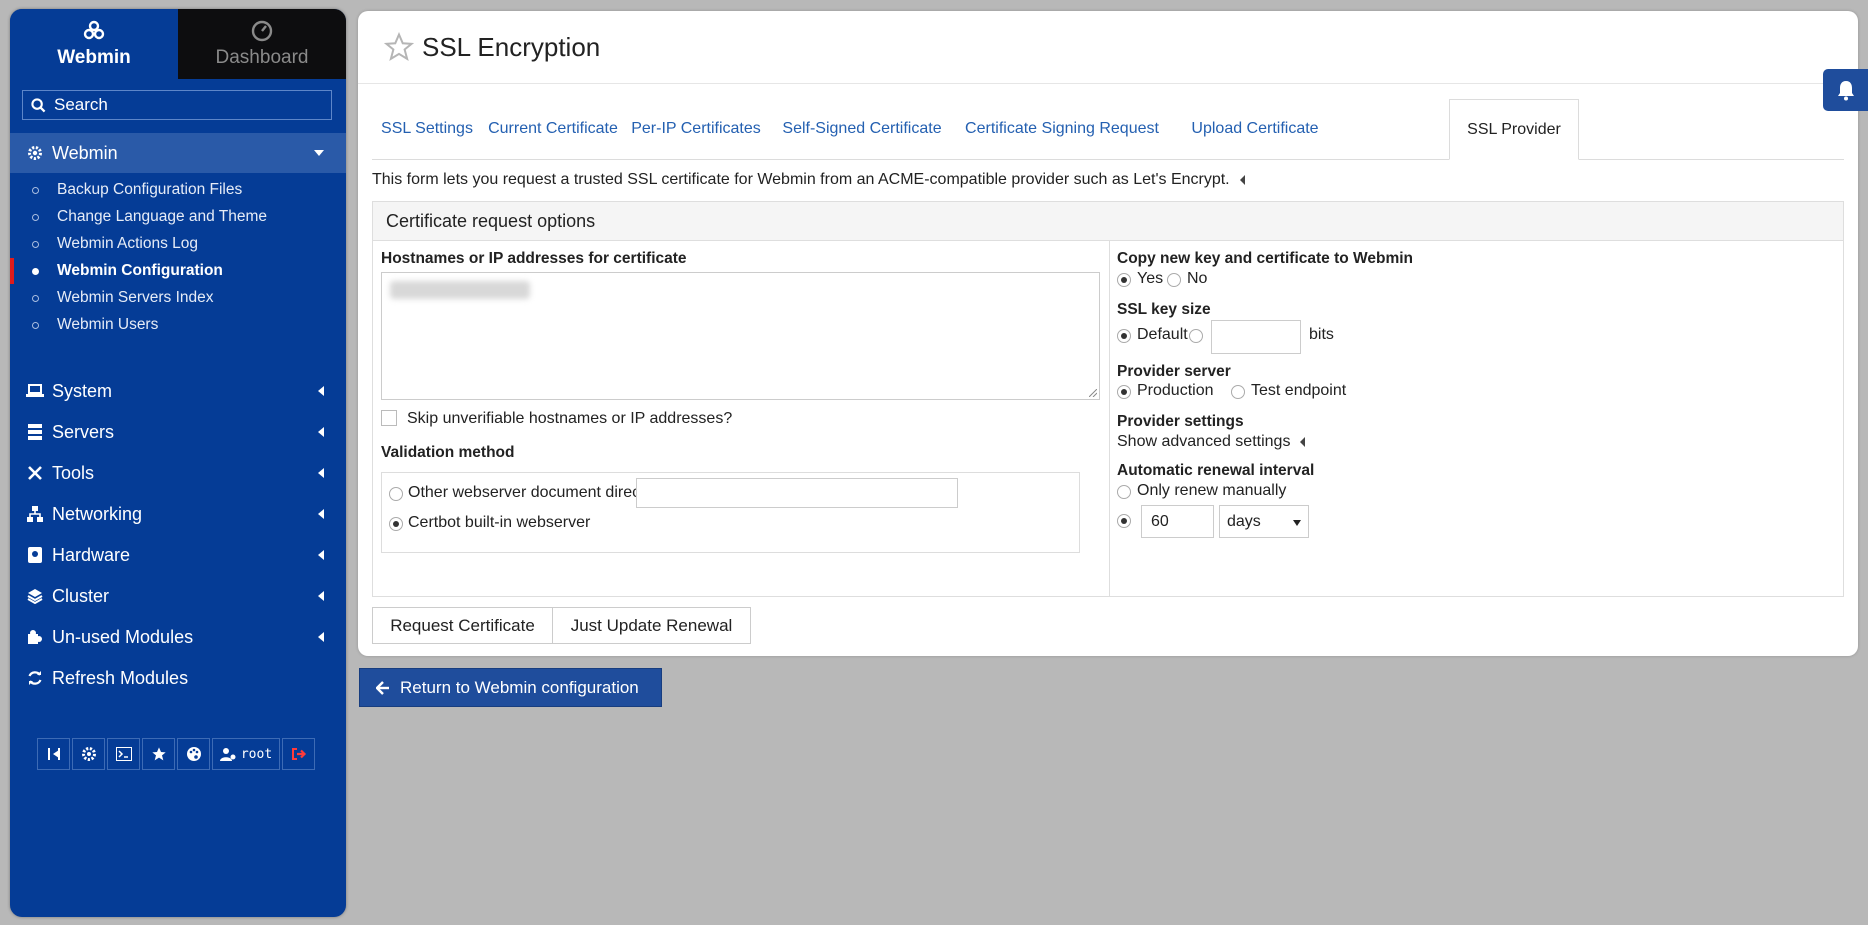 The height and width of the screenshot is (925, 1868). I want to click on sidebar-search: Search, so click(177, 105).